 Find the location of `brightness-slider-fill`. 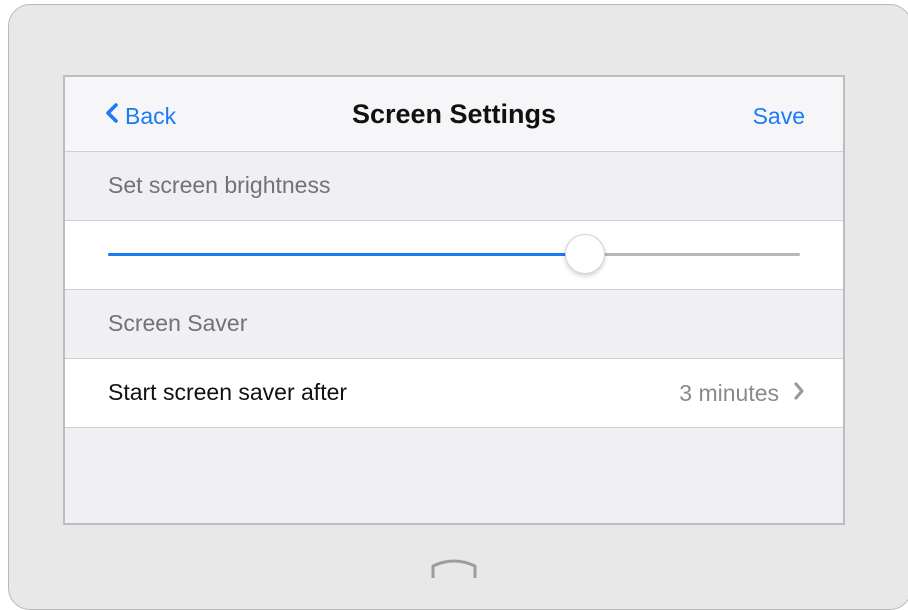

brightness-slider-fill is located at coordinates (347, 254).